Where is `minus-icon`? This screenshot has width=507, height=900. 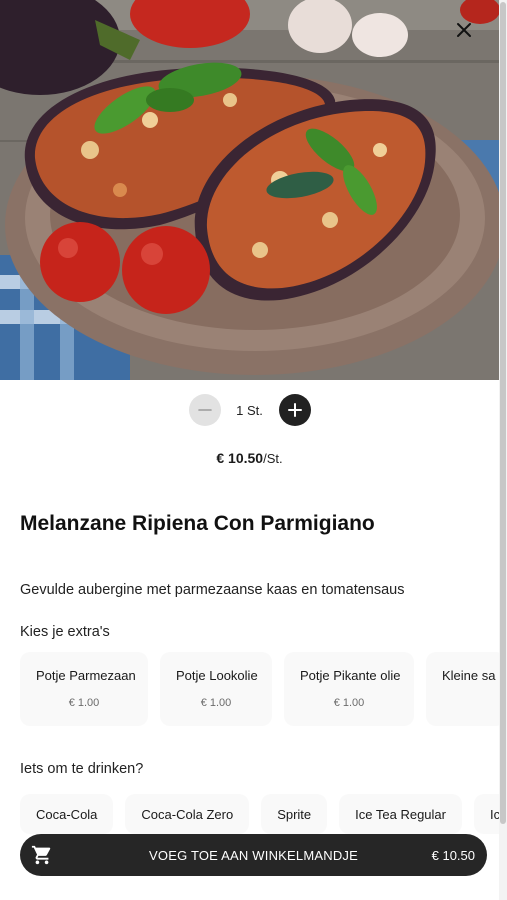 minus-icon is located at coordinates (204, 410).